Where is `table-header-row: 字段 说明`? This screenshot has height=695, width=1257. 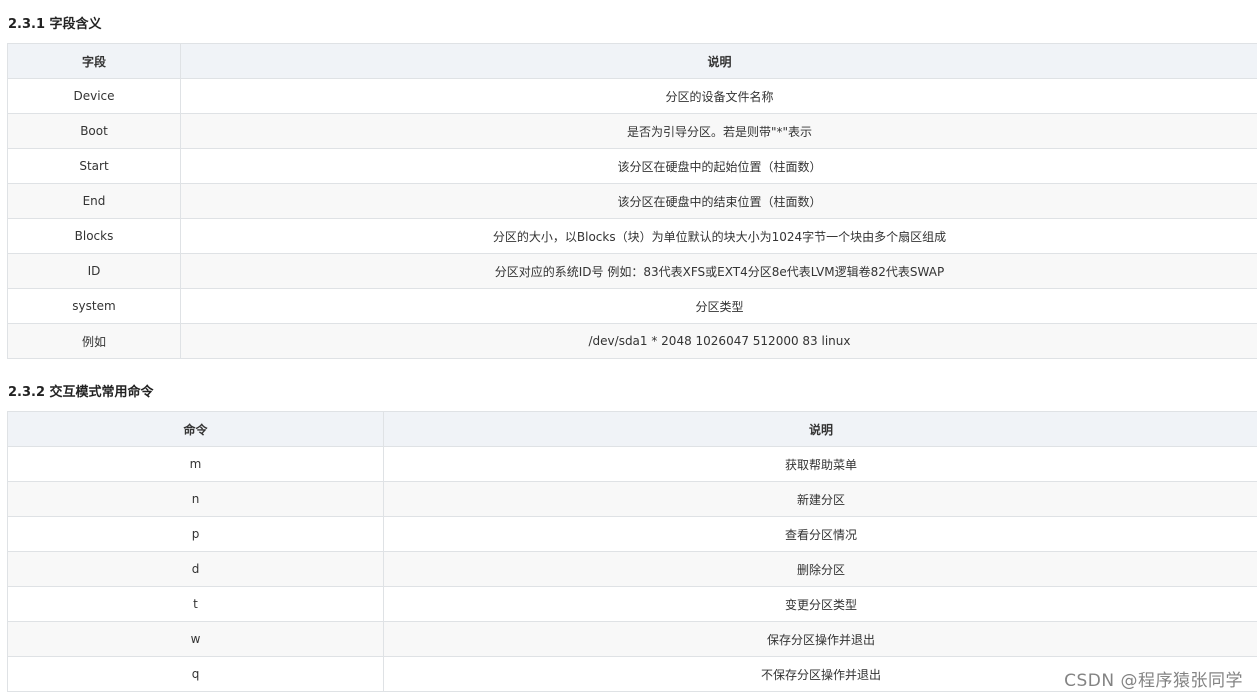
table-header-row: 字段 说明 is located at coordinates (632, 61).